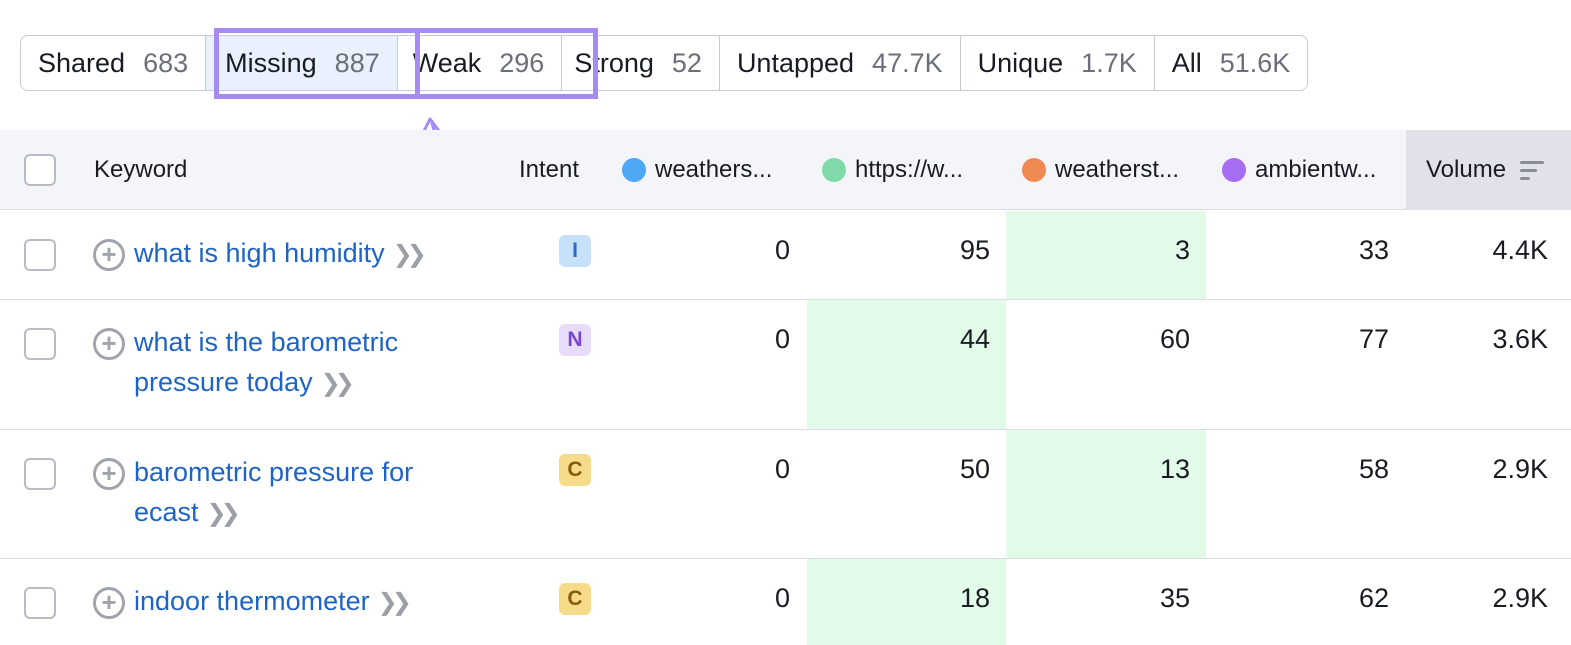 The height and width of the screenshot is (645, 1571). What do you see at coordinates (1186, 62) in the screenshot?
I see `tab-label: All` at bounding box center [1186, 62].